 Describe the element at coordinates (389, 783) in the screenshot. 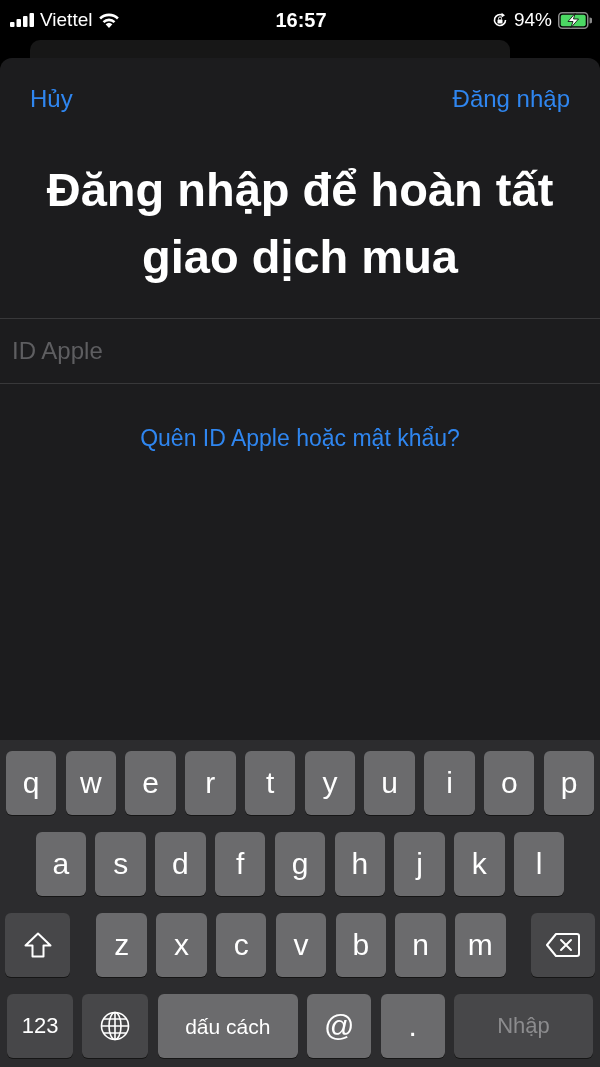

I see `keyboard-key: u` at that location.